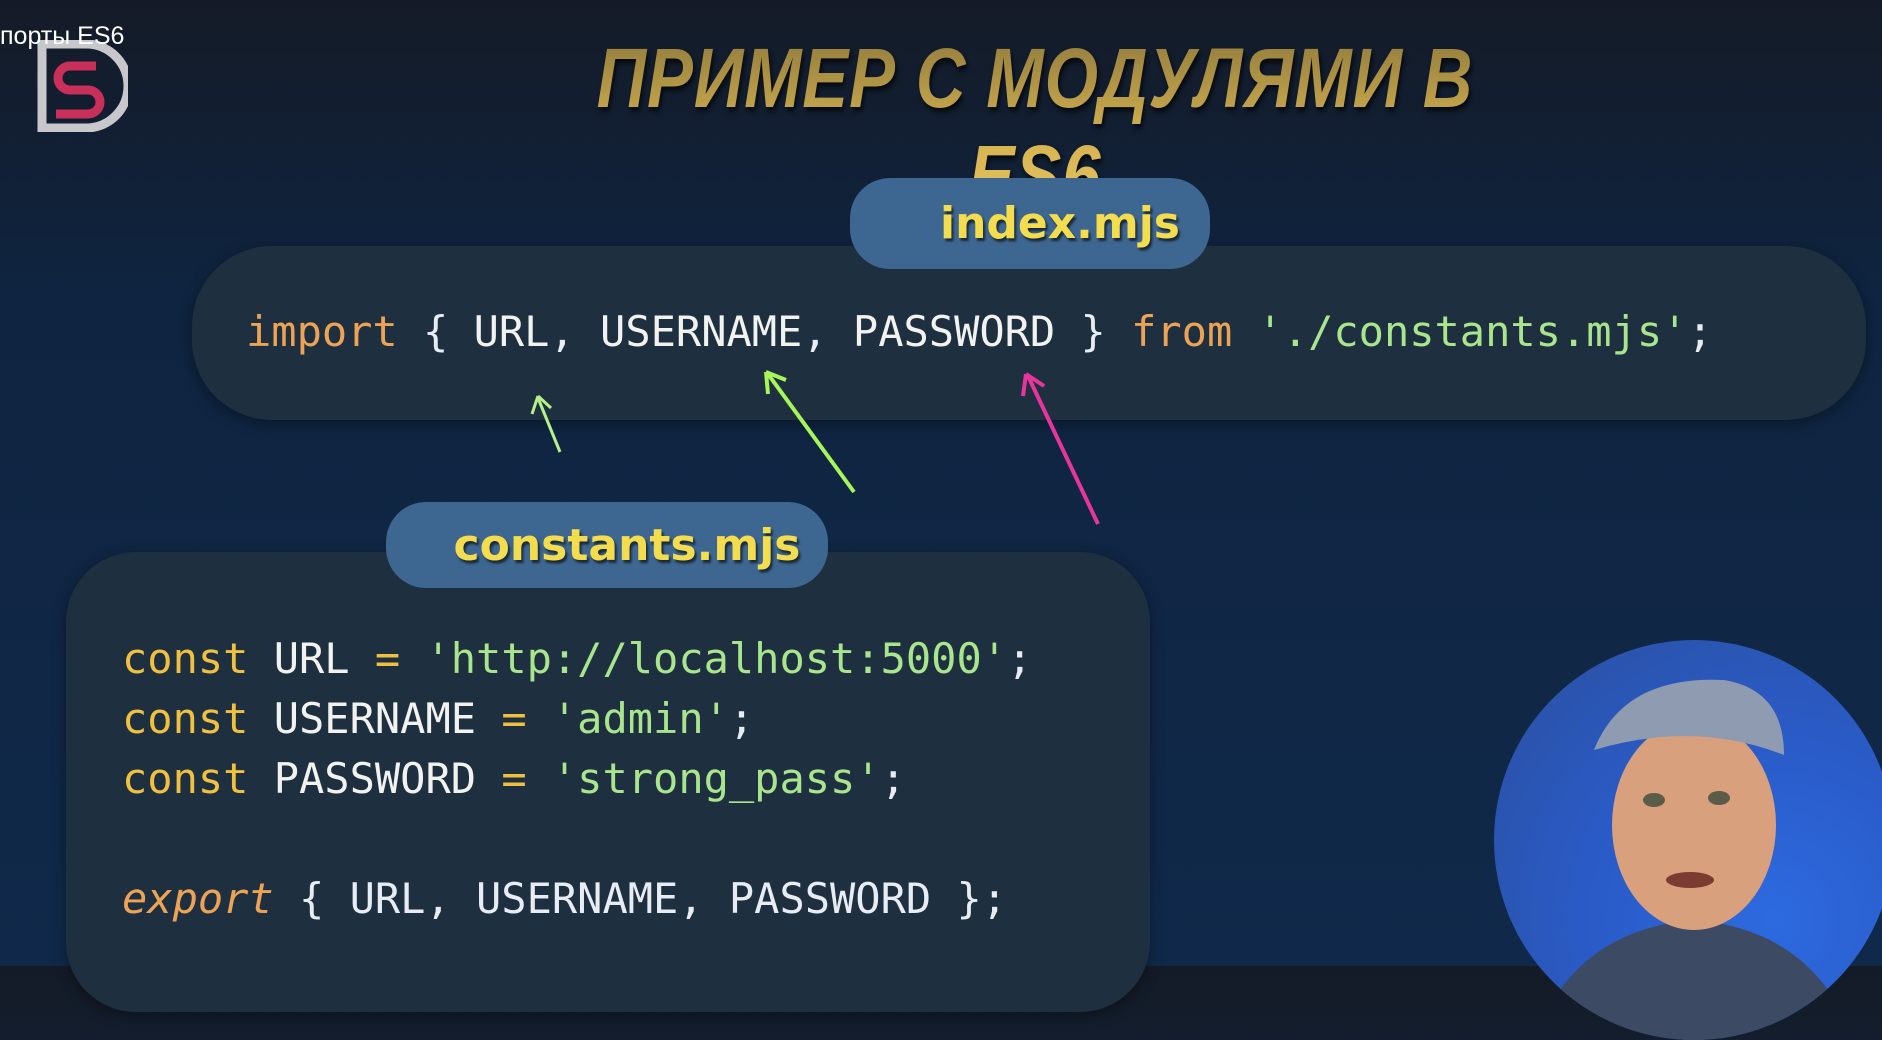 The height and width of the screenshot is (1040, 1882). I want to click on arrow-url, so click(546, 423).